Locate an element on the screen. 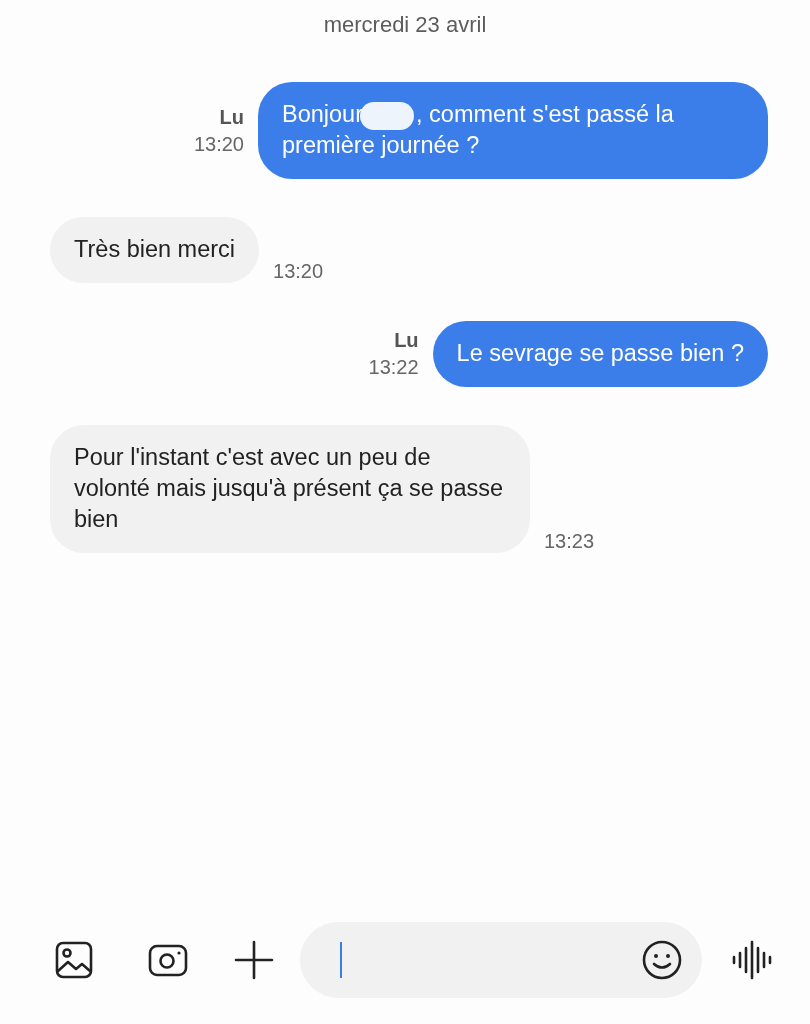 The height and width of the screenshot is (1024, 810). message-text: Très bien merci is located at coordinates (155, 249).